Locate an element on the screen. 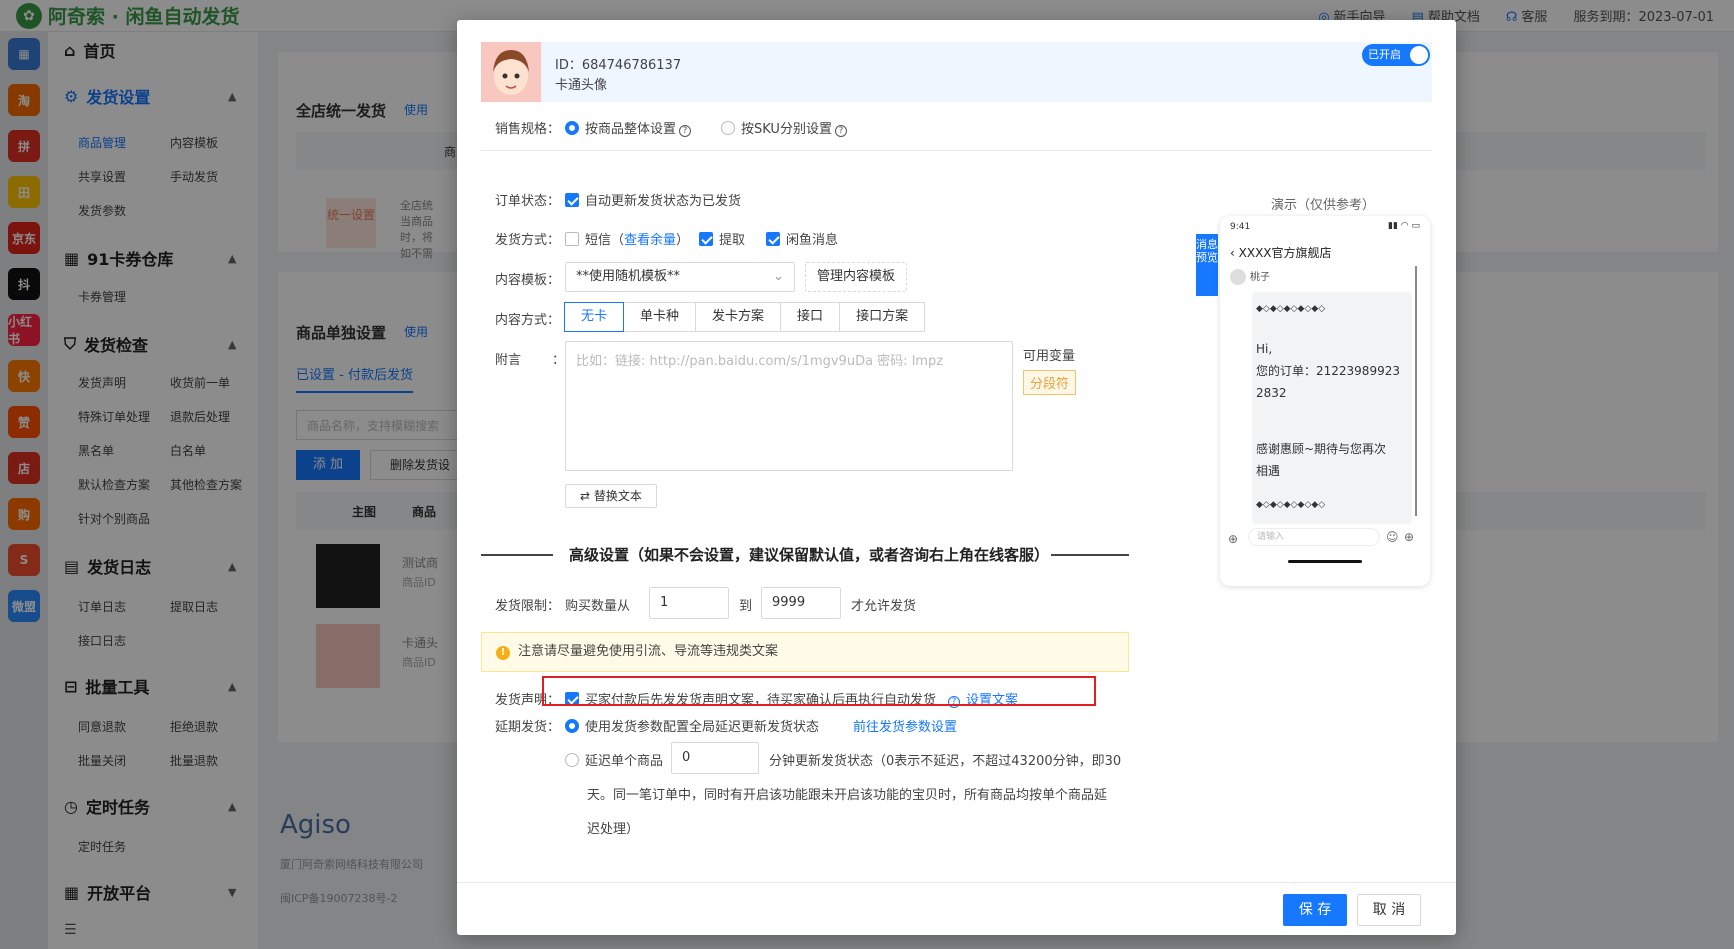 This screenshot has height=949, width=1734. order-status-checkbox: 自动更新发货状态为已发货 is located at coordinates (653, 199).